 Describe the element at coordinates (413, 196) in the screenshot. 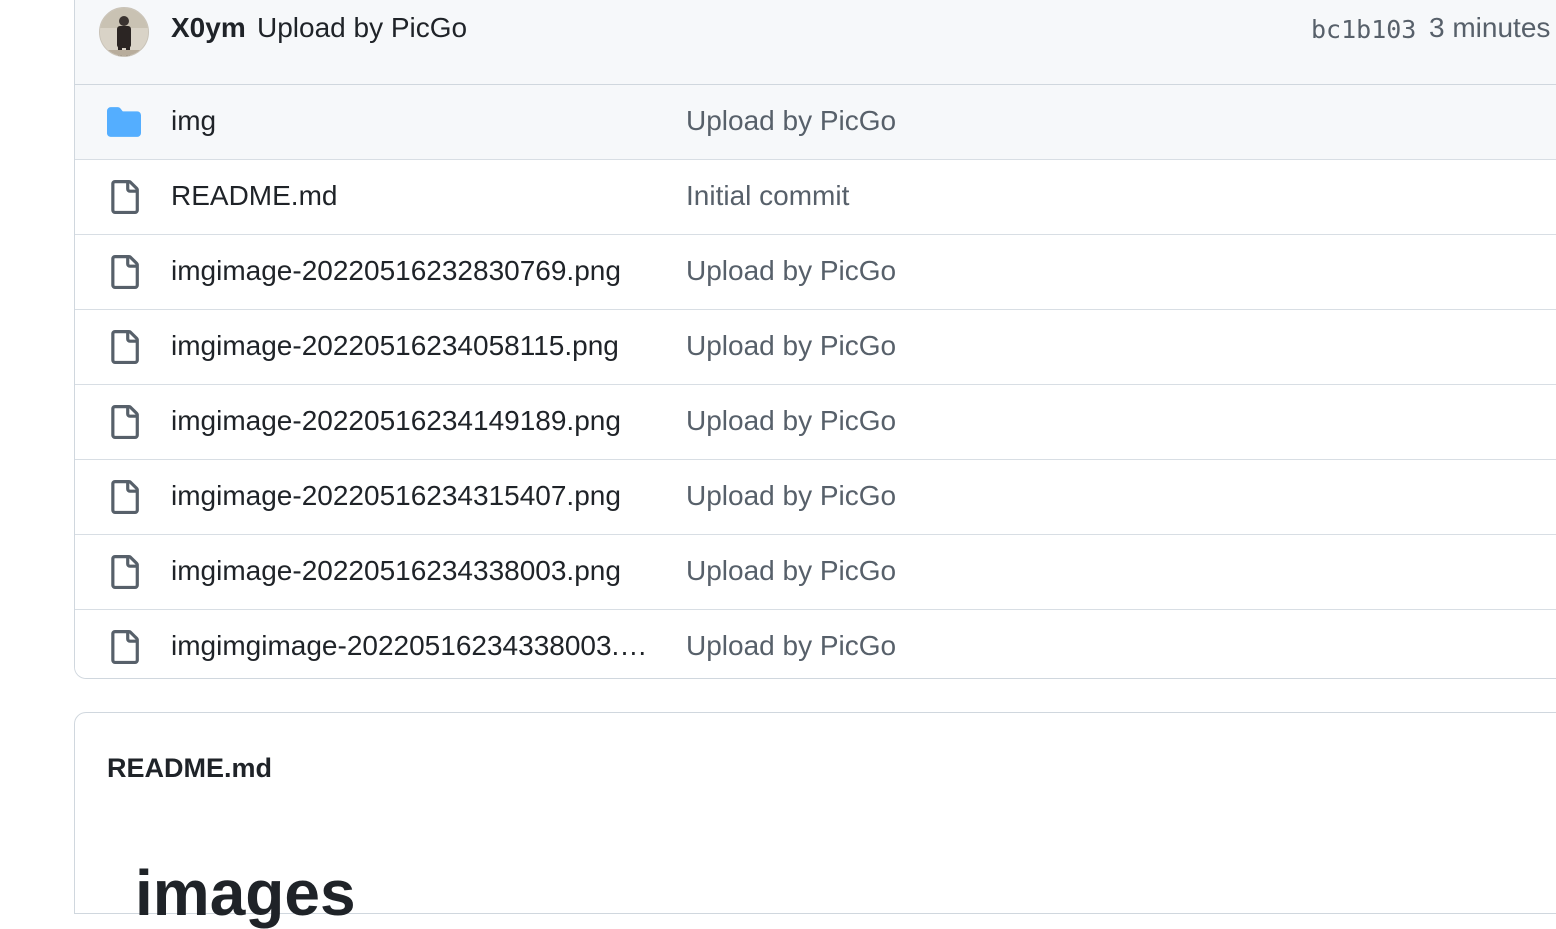

I see `file-name-link: README.md` at that location.